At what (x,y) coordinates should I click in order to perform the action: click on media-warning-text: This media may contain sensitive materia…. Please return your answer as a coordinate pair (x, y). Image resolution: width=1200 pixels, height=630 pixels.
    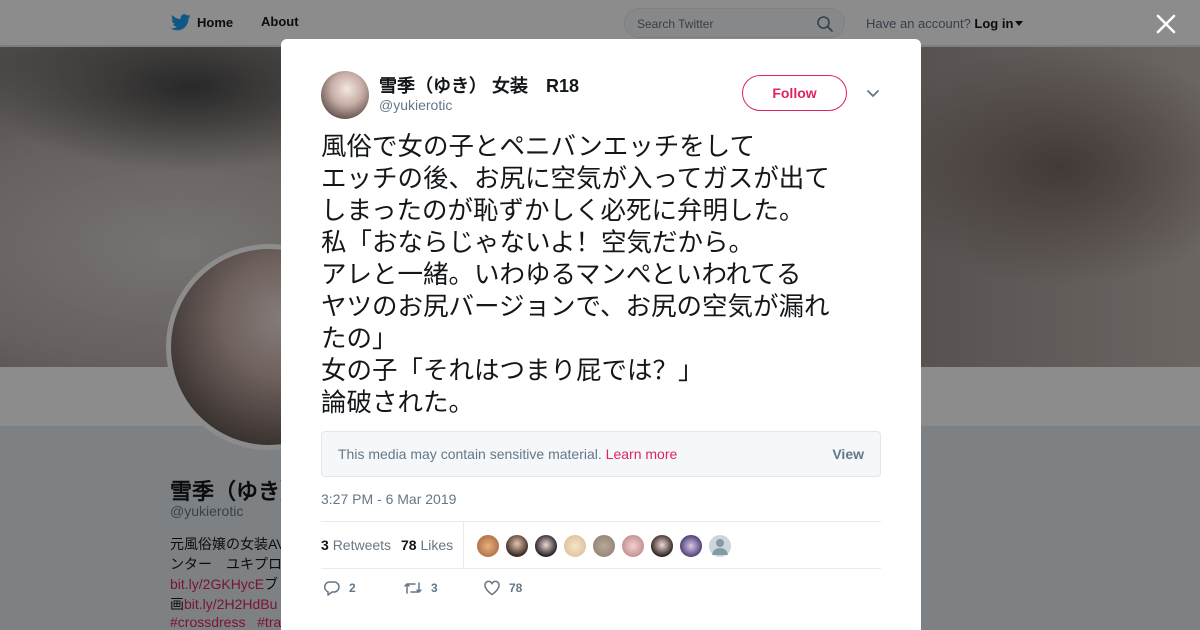
    Looking at the image, I should click on (470, 454).